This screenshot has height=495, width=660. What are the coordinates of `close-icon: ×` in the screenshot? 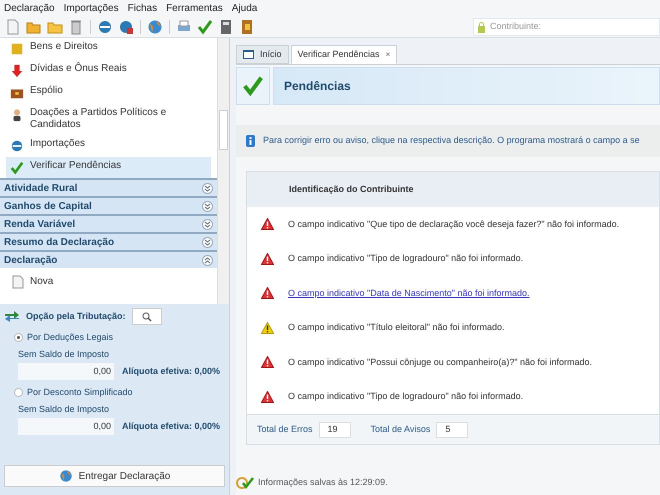 It's located at (388, 54).